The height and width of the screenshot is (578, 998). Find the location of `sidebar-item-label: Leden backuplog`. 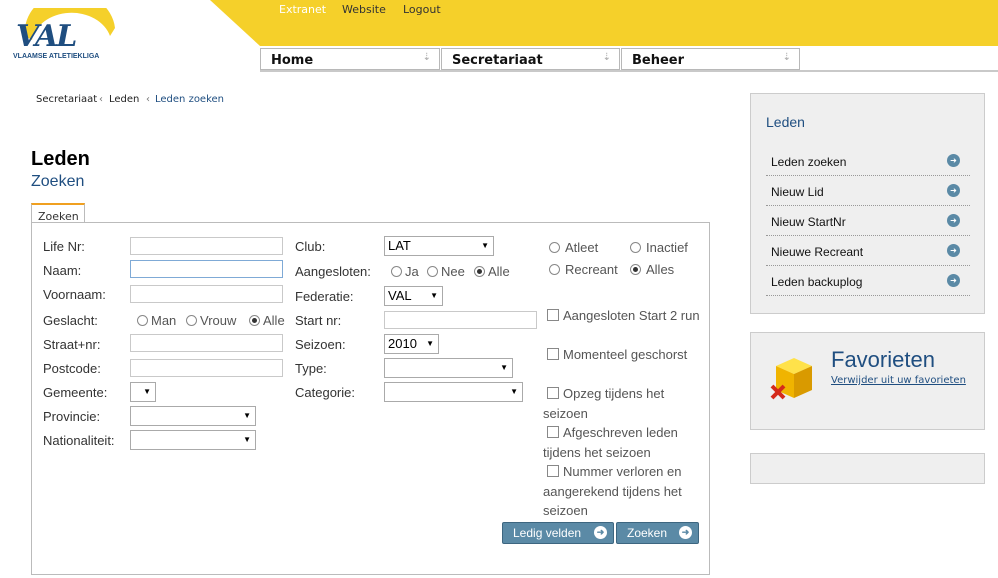

sidebar-item-label: Leden backuplog is located at coordinates (817, 282).